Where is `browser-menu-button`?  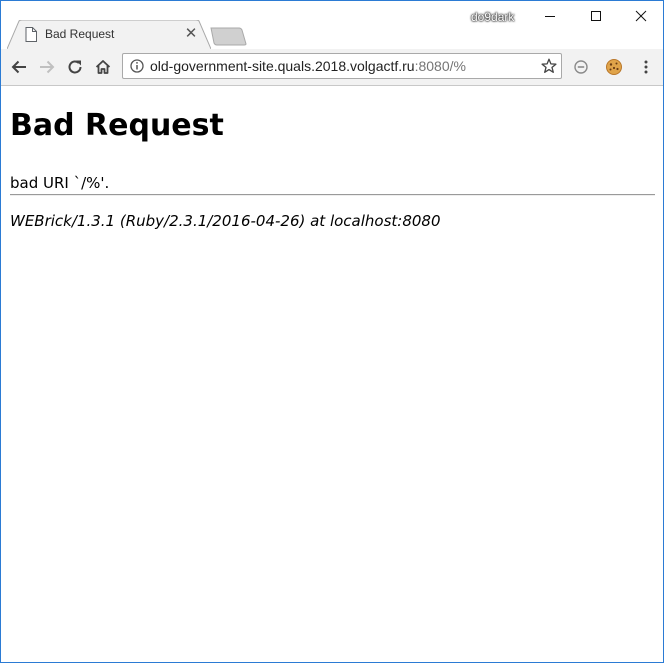 browser-menu-button is located at coordinates (646, 67).